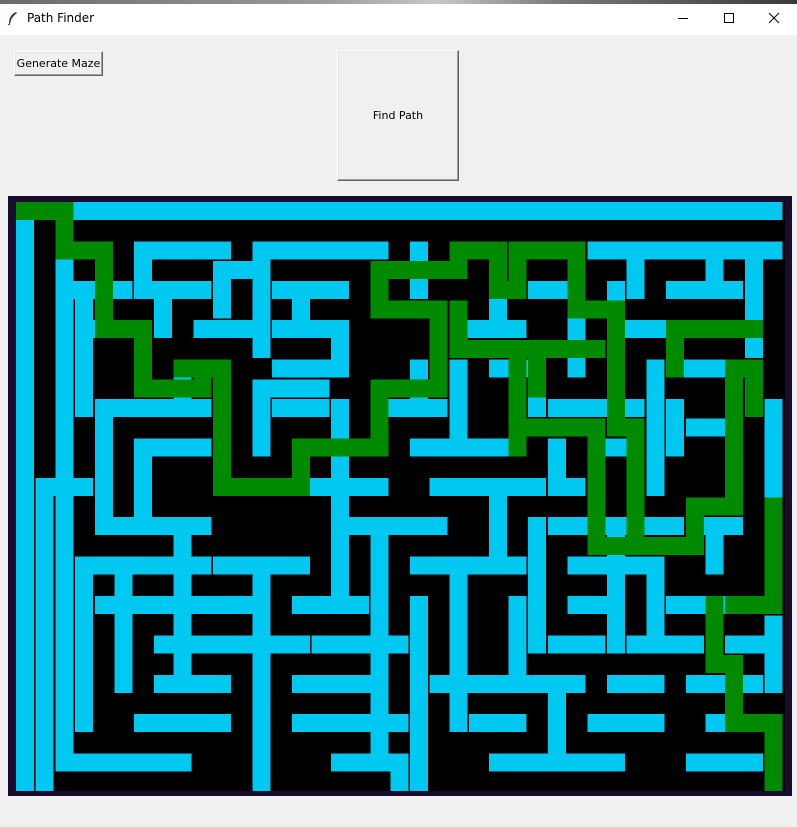 Image resolution: width=797 pixels, height=827 pixels. I want to click on maximize-button, so click(729, 18).